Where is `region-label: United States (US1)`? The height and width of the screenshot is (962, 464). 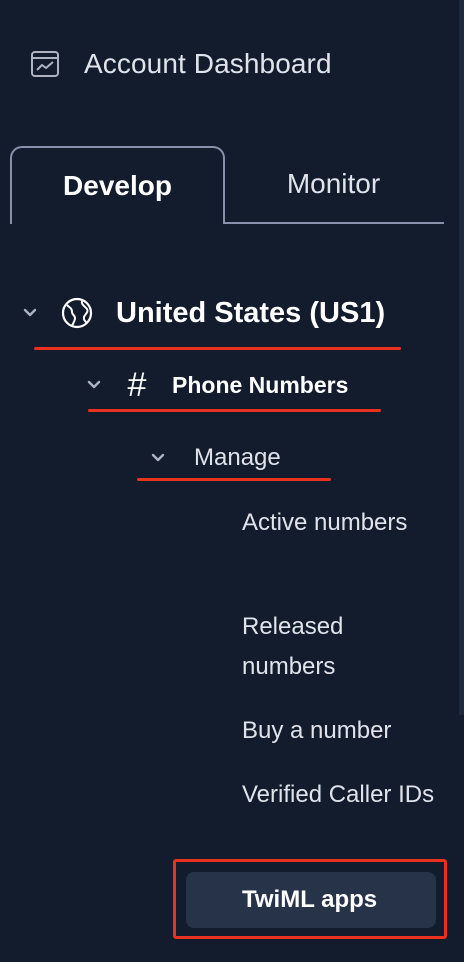 region-label: United States (US1) is located at coordinates (251, 312).